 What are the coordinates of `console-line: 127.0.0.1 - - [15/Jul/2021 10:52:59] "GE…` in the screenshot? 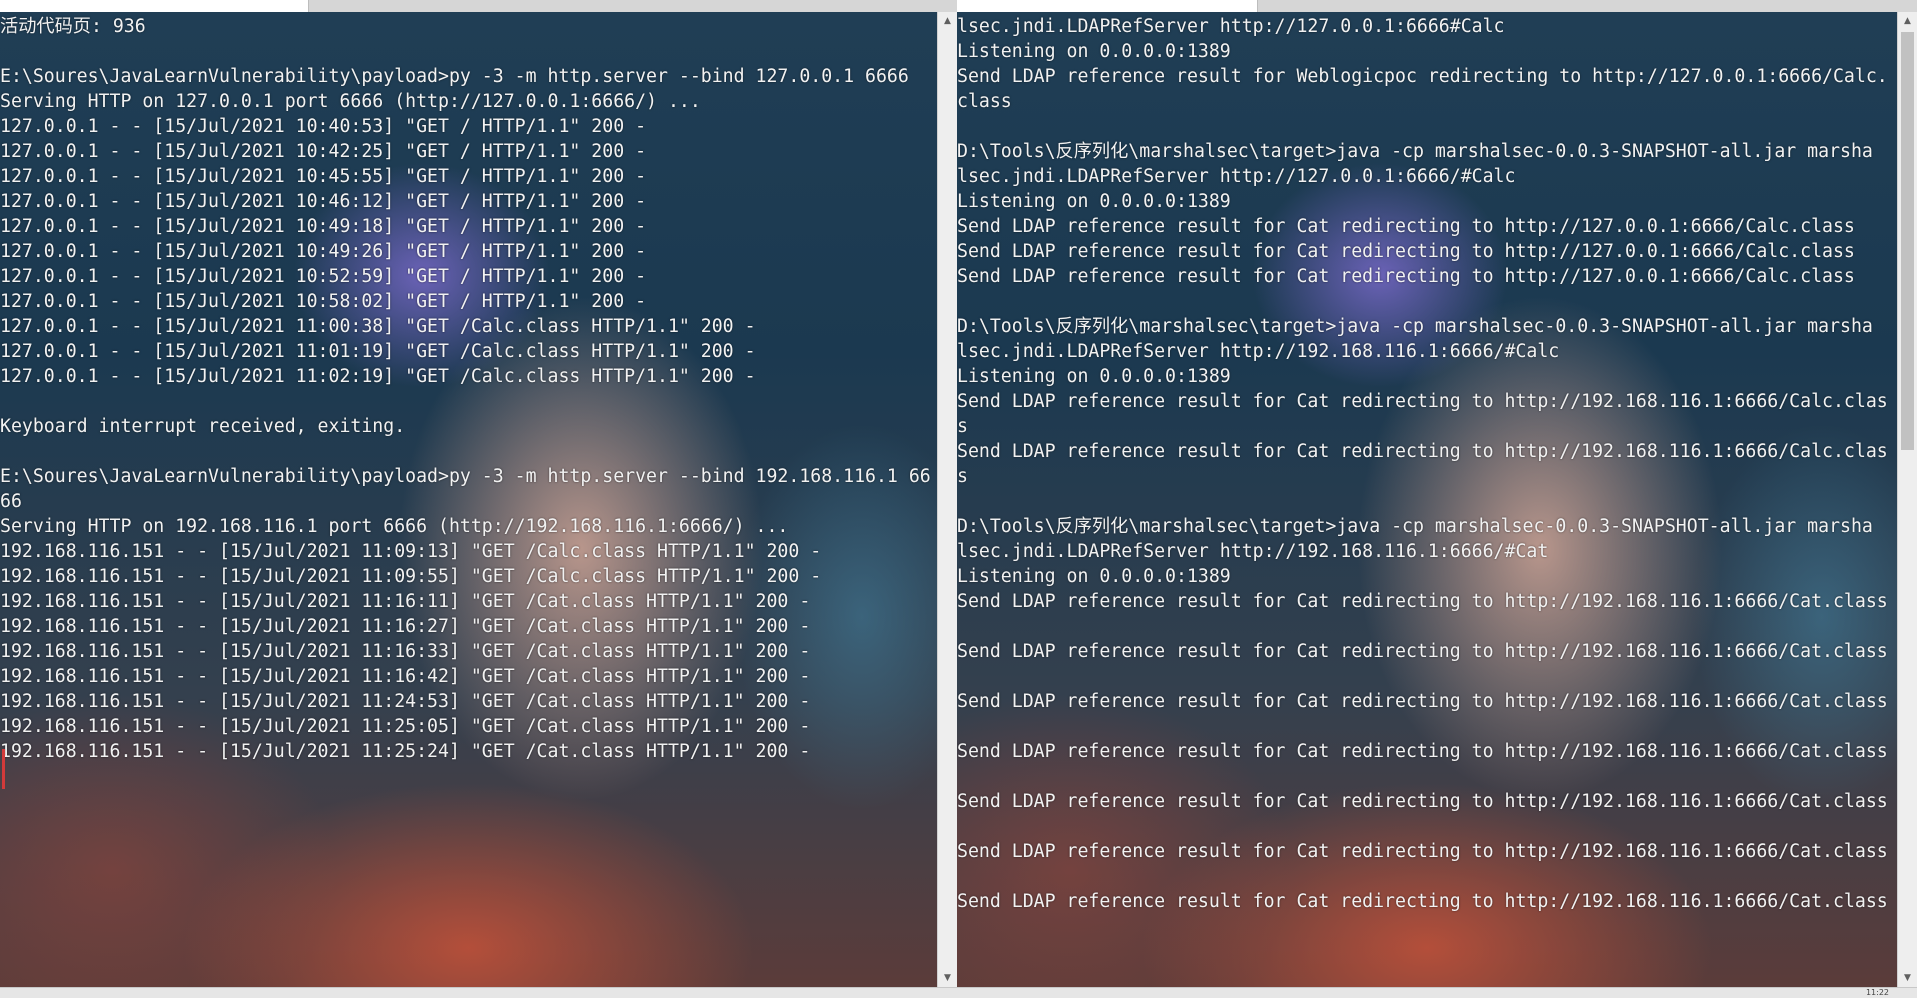 It's located at (323, 276).